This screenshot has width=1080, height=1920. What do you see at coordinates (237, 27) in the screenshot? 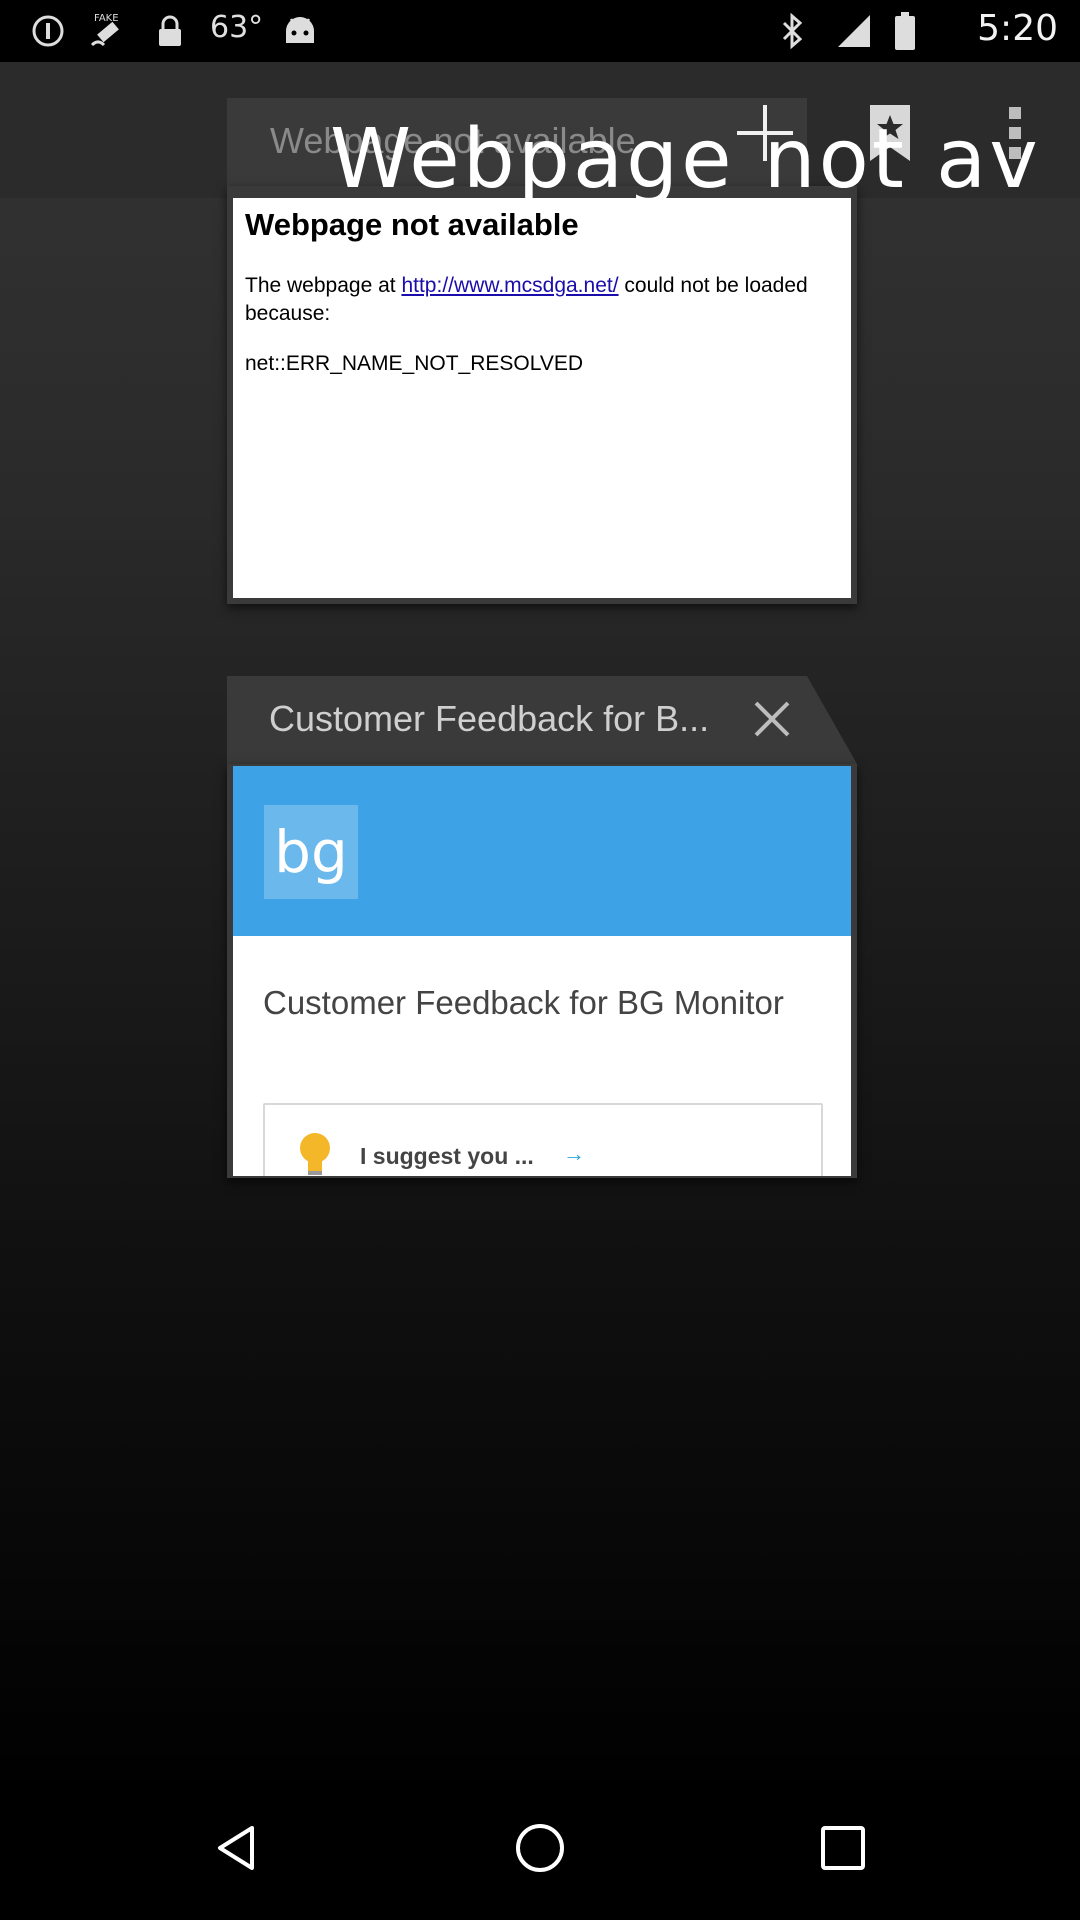
I see `temperature-label: 63°` at bounding box center [237, 27].